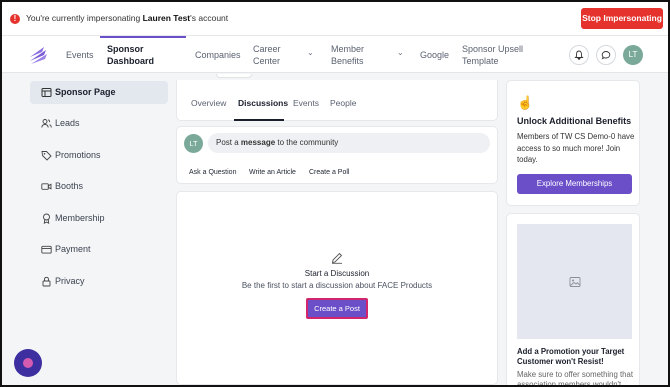 This screenshot has width=670, height=387. What do you see at coordinates (209, 18) in the screenshot?
I see `message-suffix: 's account` at bounding box center [209, 18].